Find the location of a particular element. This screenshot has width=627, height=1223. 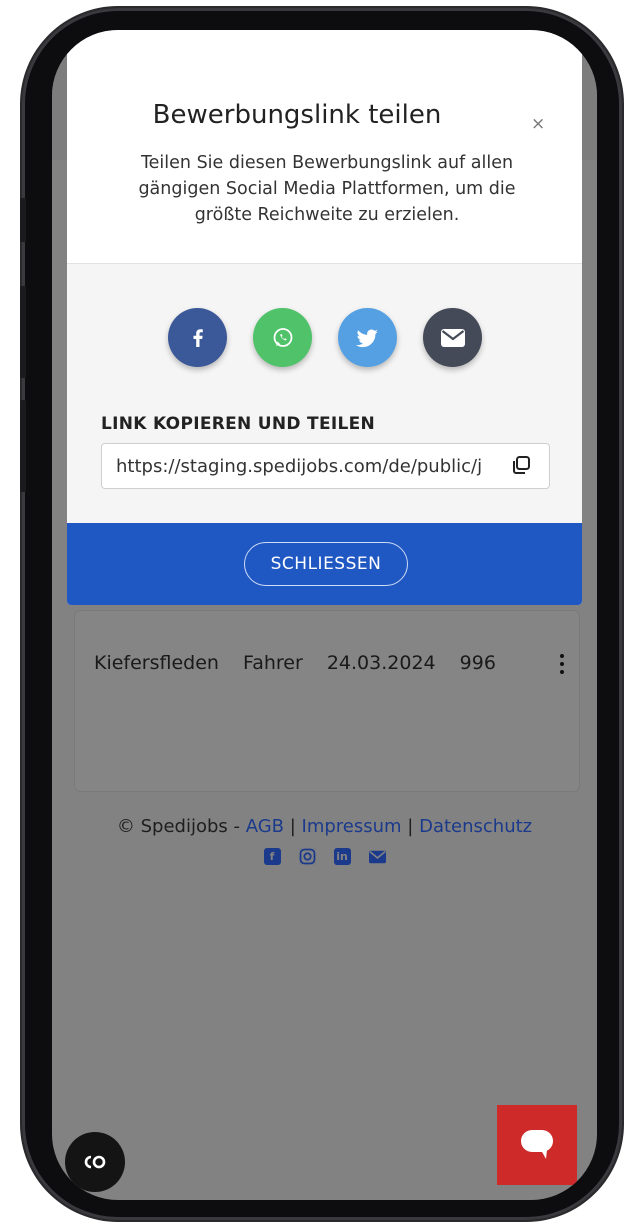

impressum-link: Impressum is located at coordinates (352, 826).